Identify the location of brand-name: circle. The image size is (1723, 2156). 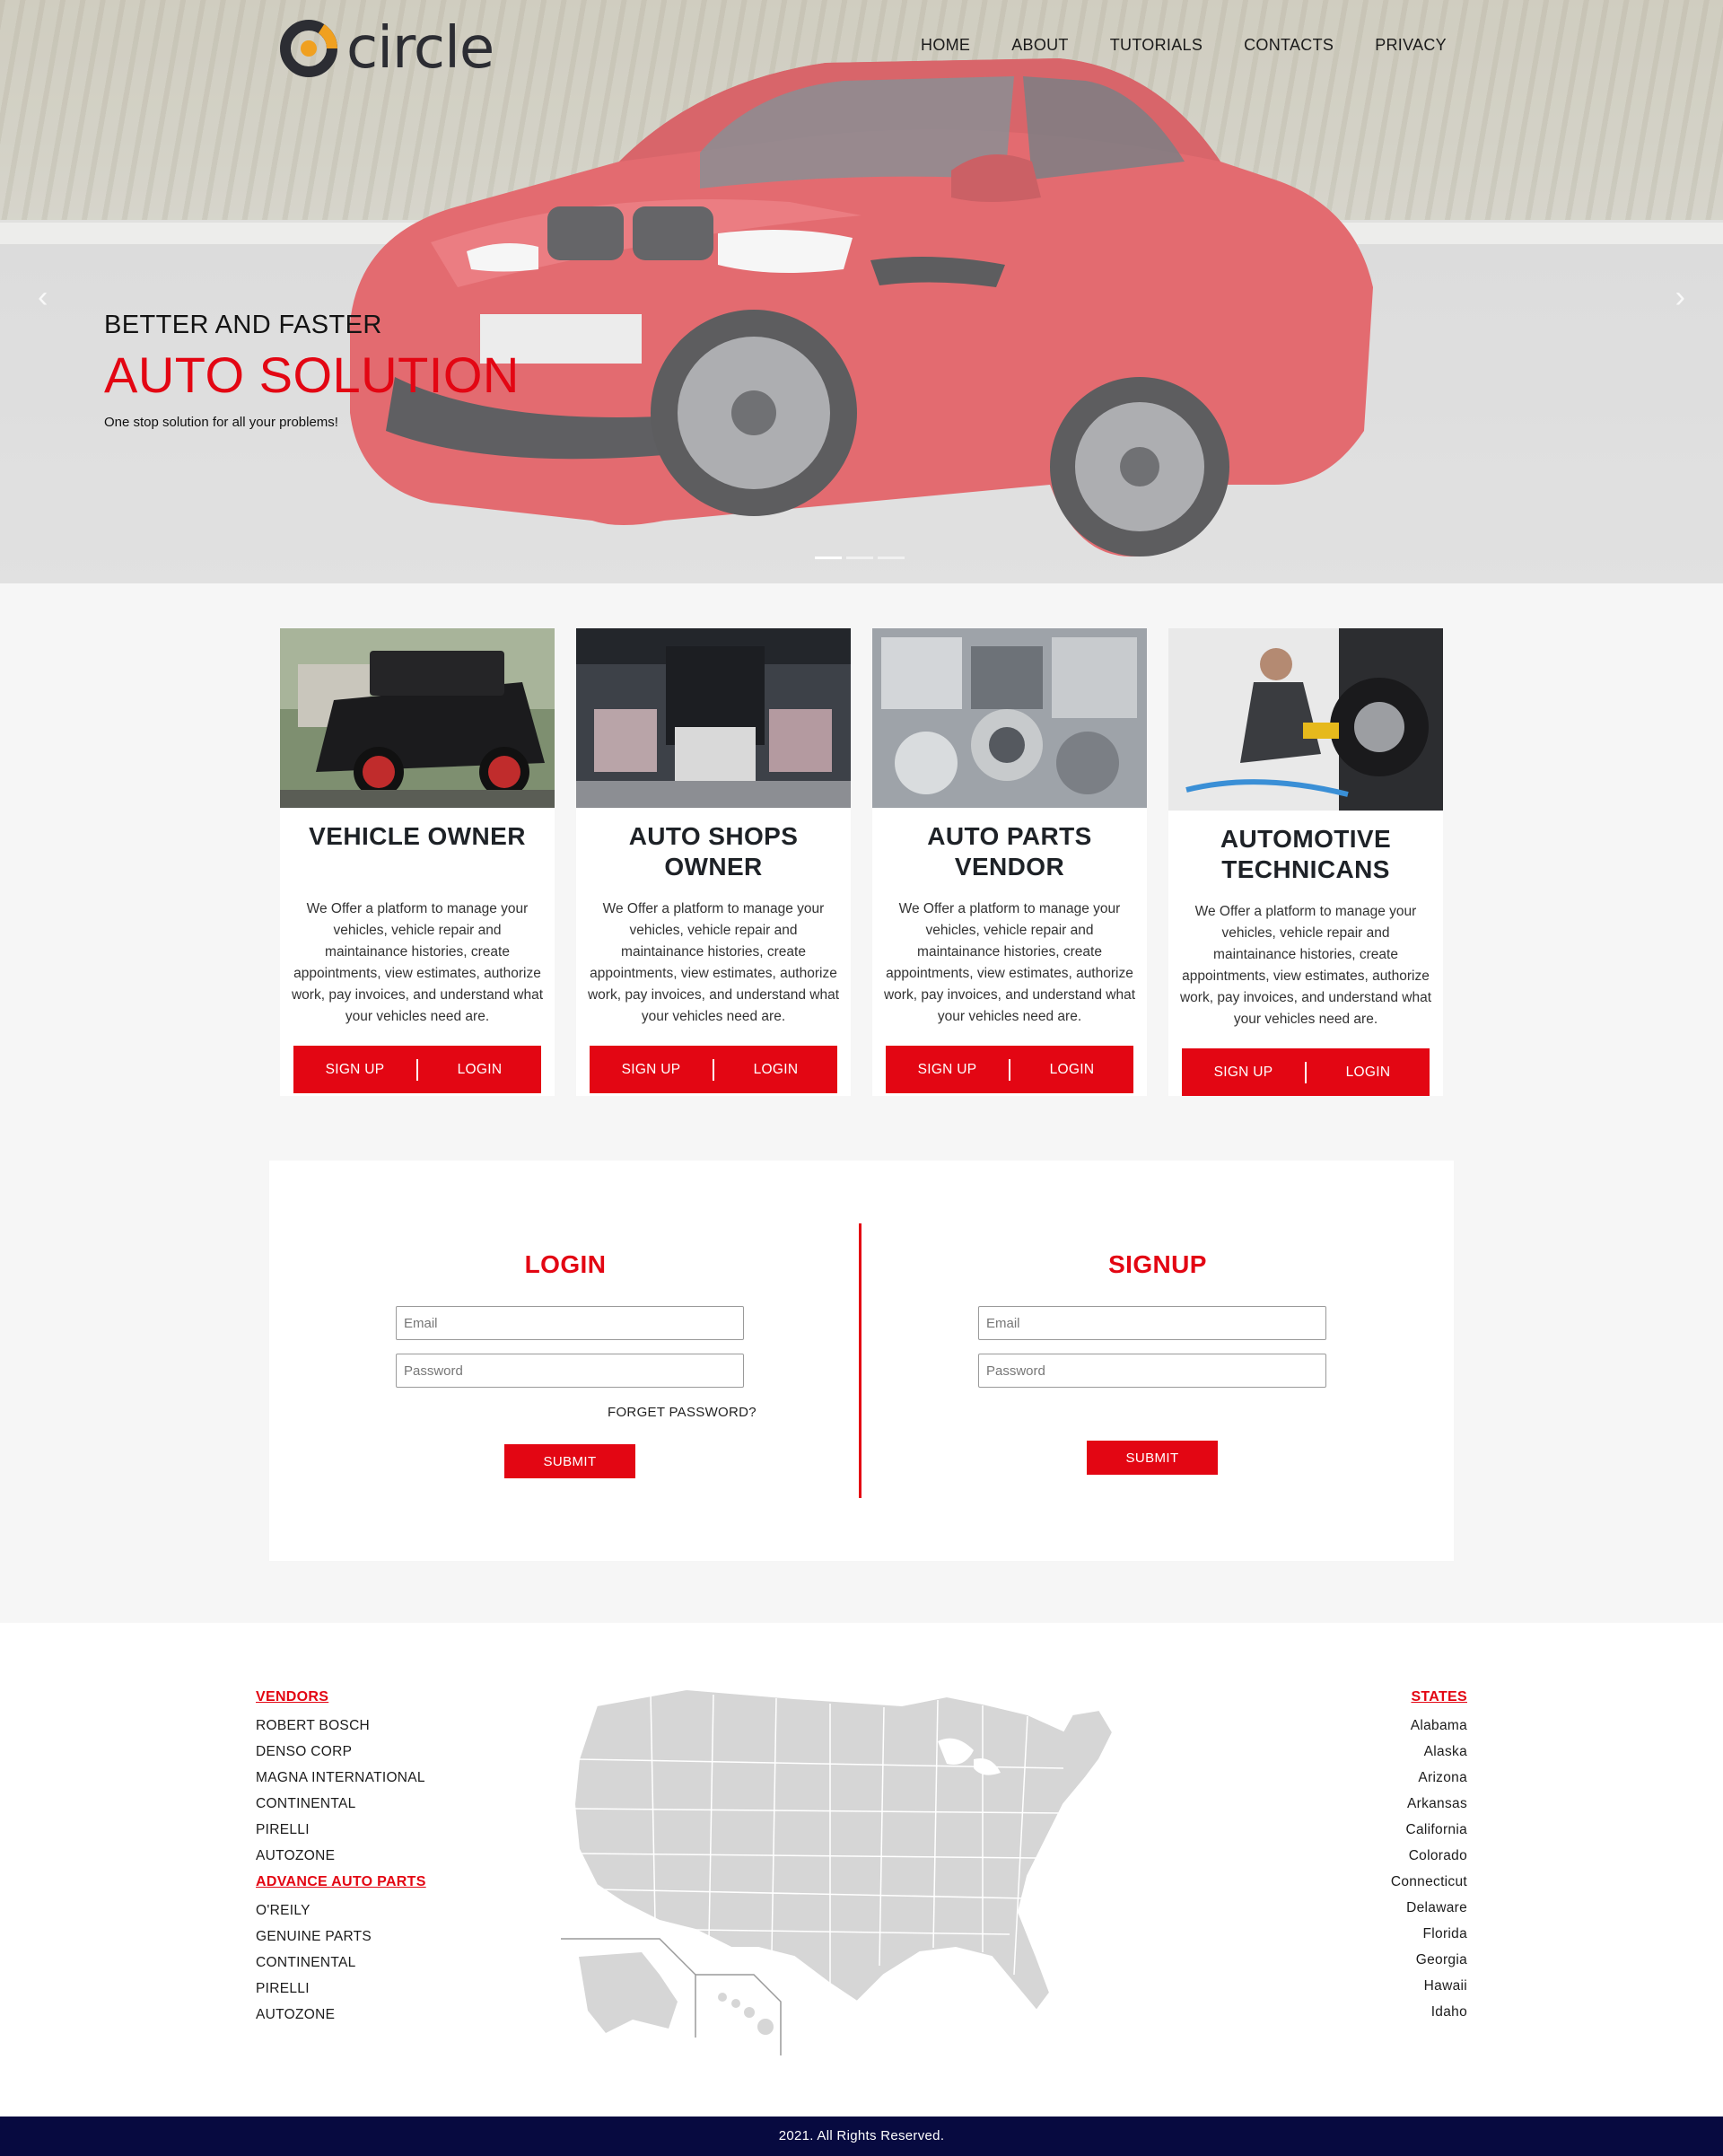
(420, 48).